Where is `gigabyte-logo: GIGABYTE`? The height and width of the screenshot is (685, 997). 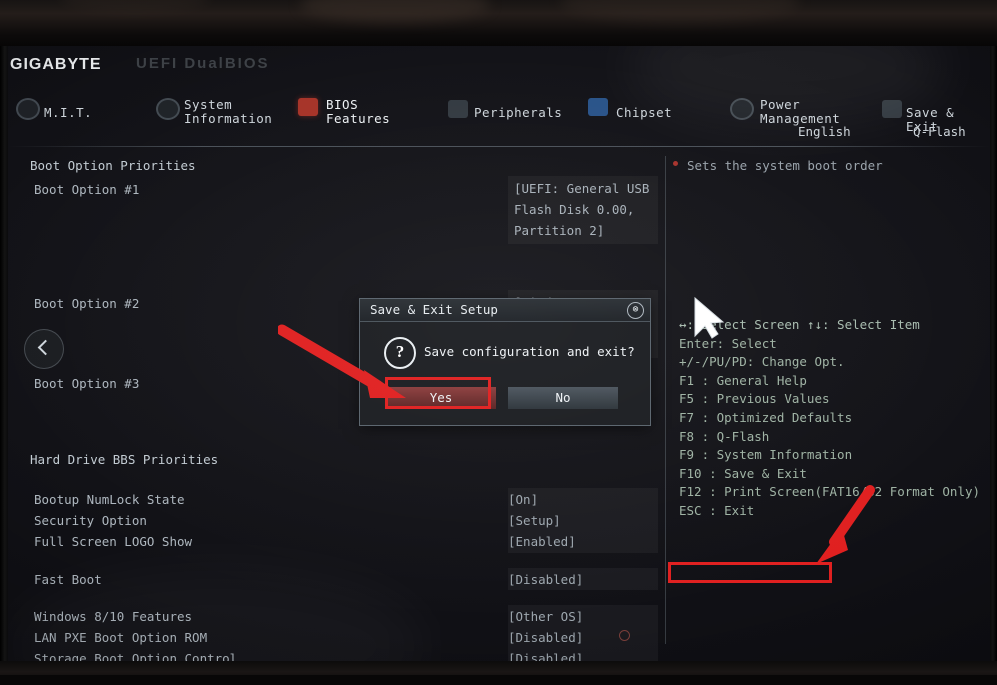
gigabyte-logo: GIGABYTE is located at coordinates (56, 64).